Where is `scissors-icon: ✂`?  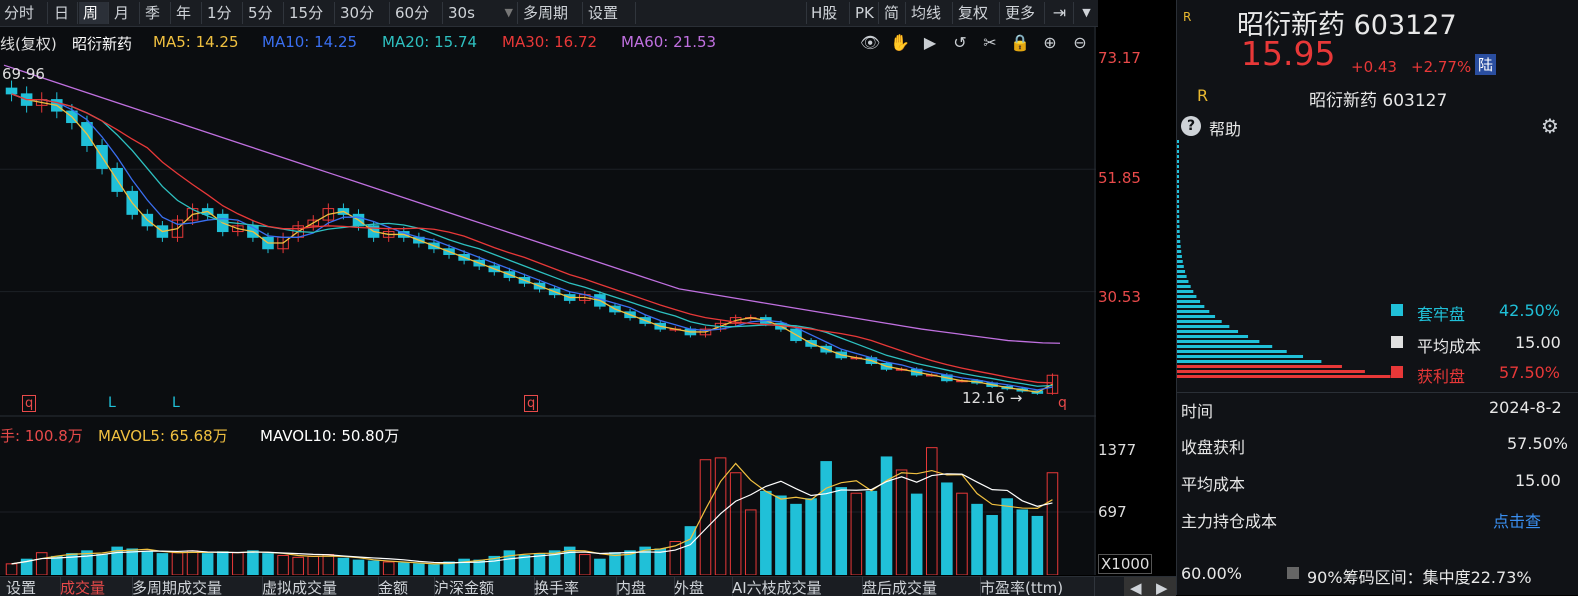
scissors-icon: ✂ is located at coordinates (990, 43).